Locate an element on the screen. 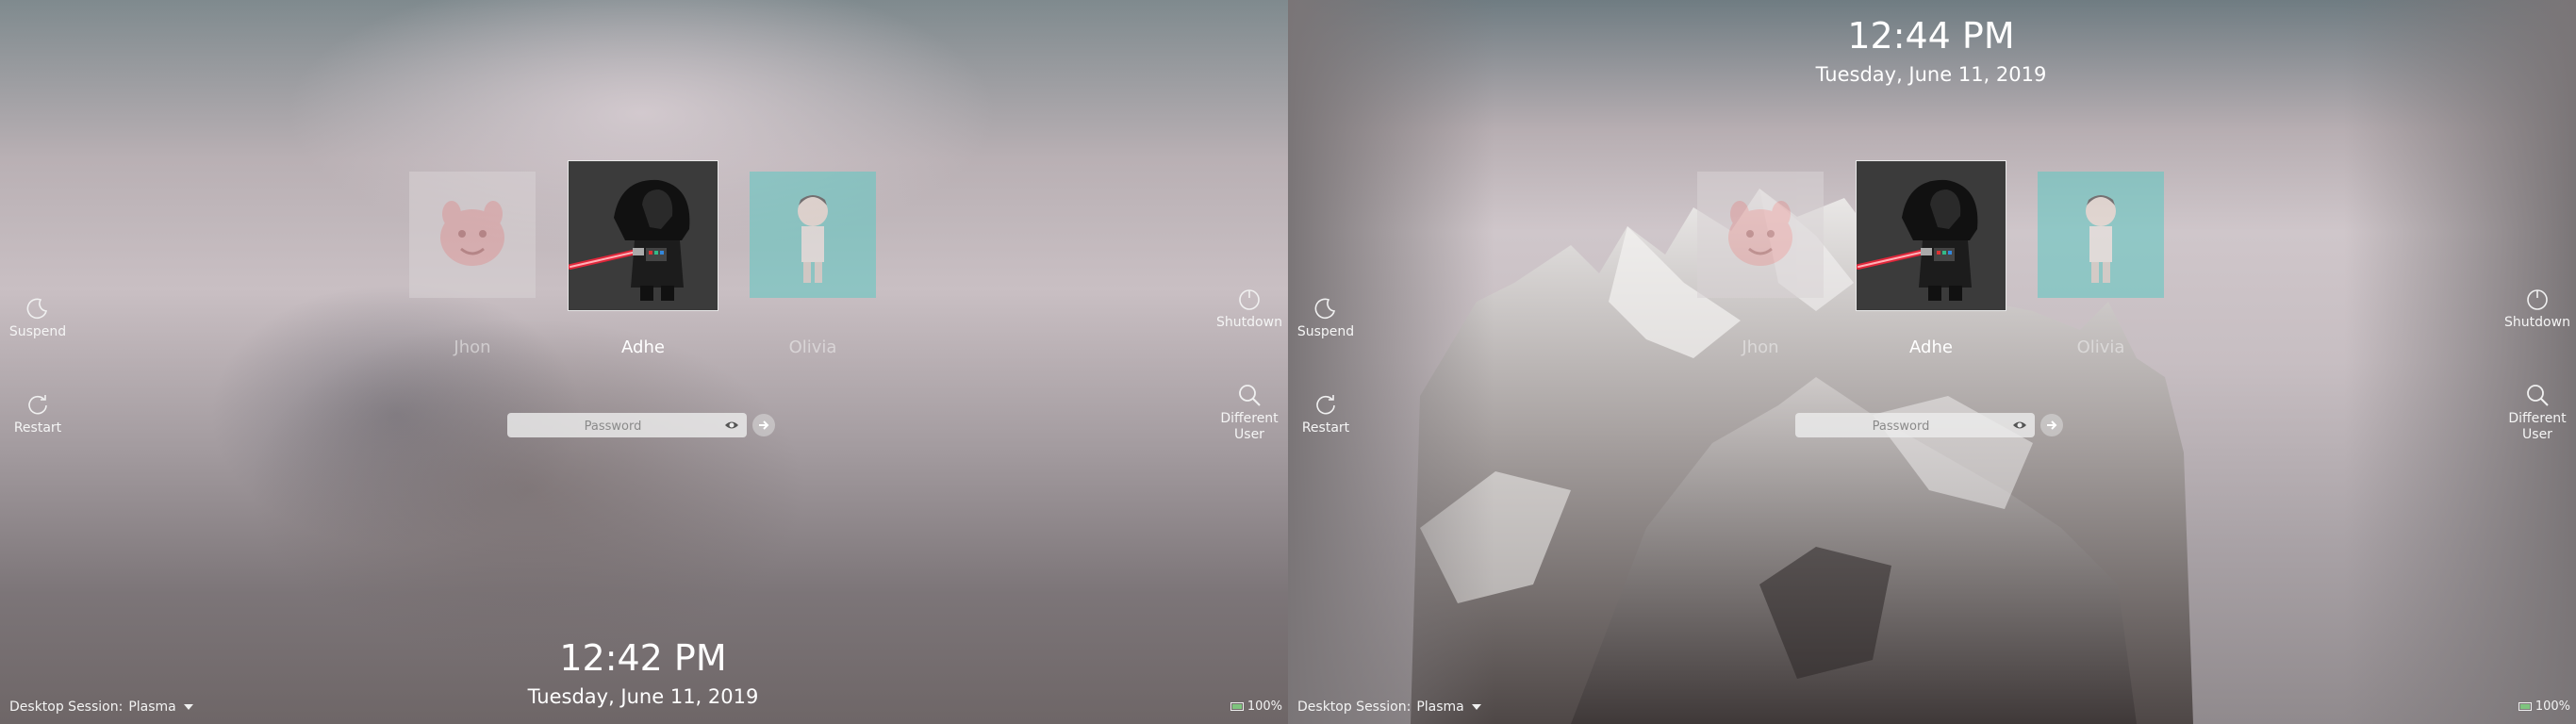 Image resolution: width=2576 pixels, height=724 pixels. clock-time: 12:44 PM is located at coordinates (1931, 36).